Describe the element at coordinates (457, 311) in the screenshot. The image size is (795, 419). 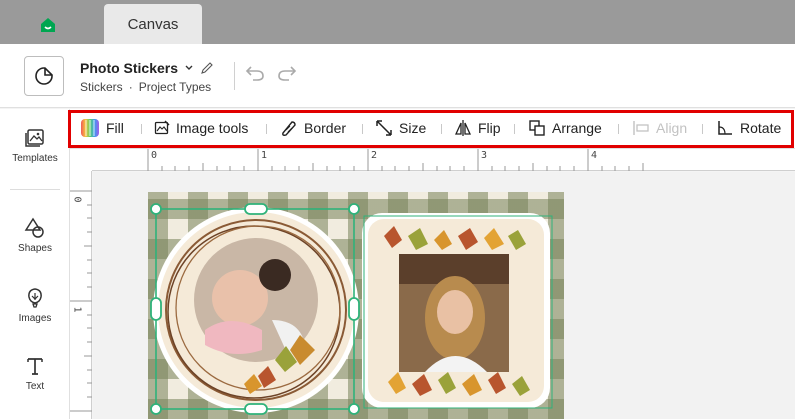
I see `frame-photo-sticker` at that location.